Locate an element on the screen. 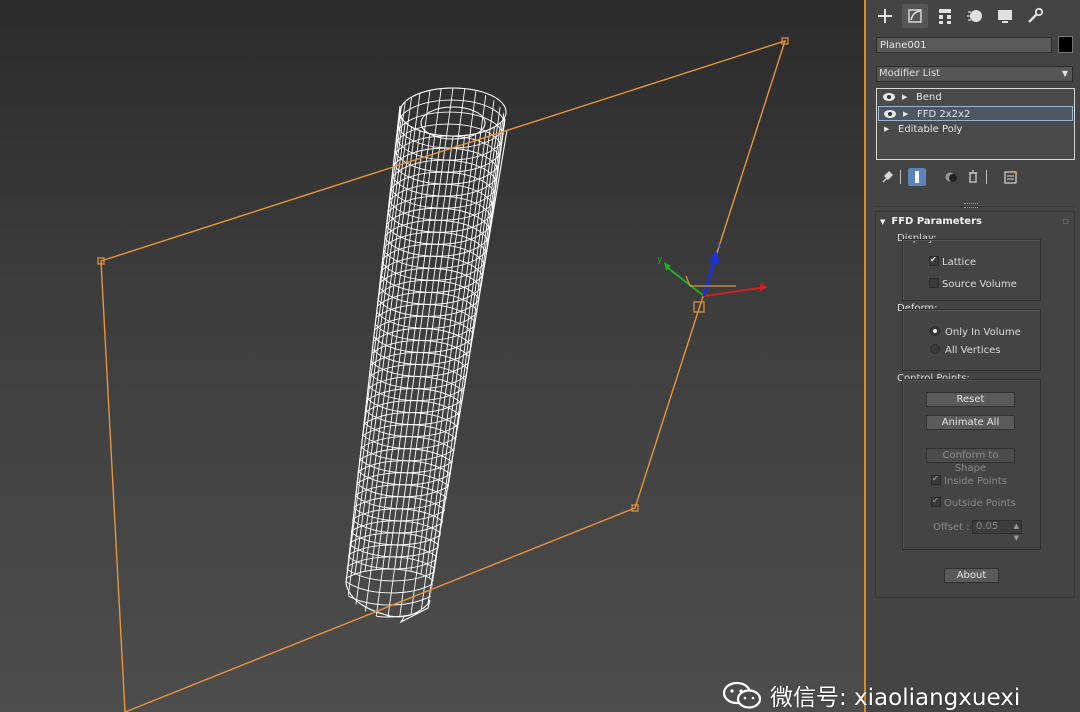 The image size is (1080, 712). stack-toolbar is located at coordinates (958, 177).